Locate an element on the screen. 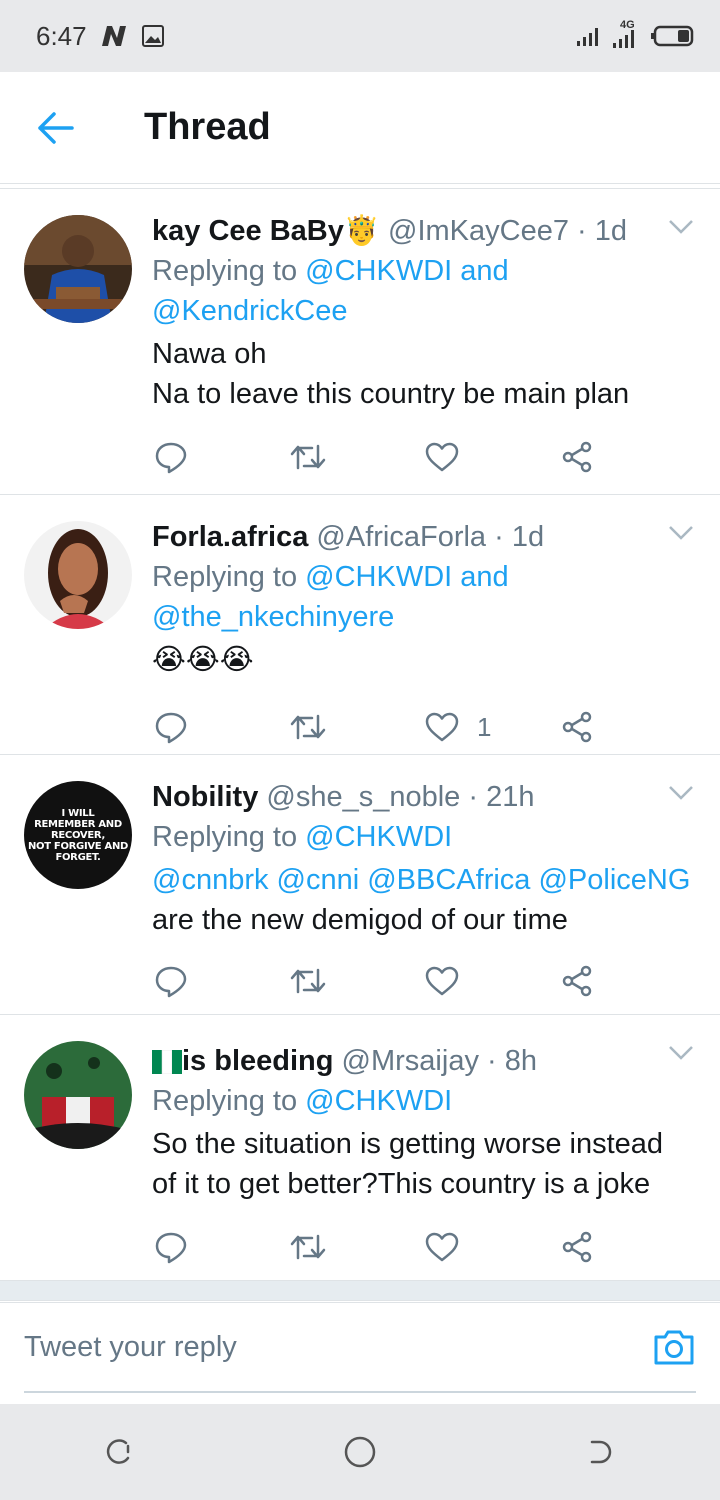 This screenshot has height=1500, width=720. arrow-left-icon is located at coordinates (56, 127).